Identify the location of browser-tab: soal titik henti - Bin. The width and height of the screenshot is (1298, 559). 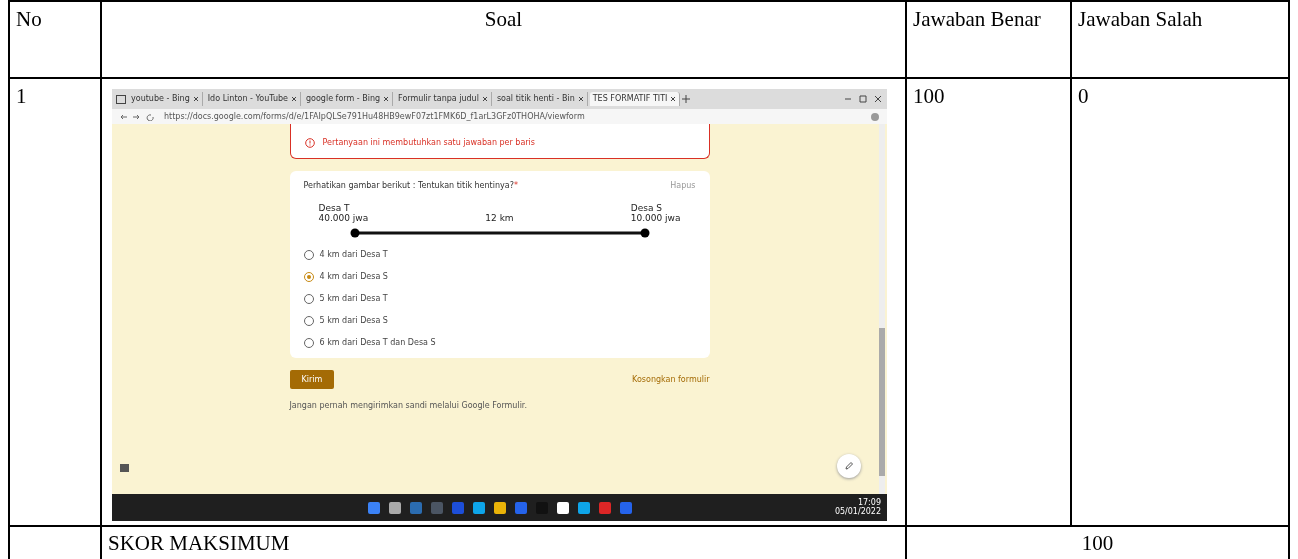
(540, 99).